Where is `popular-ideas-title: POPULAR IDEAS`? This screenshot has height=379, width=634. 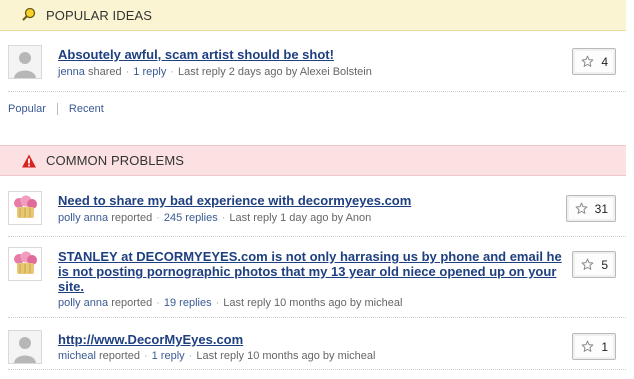
popular-ideas-title: POPULAR IDEAS is located at coordinates (99, 15).